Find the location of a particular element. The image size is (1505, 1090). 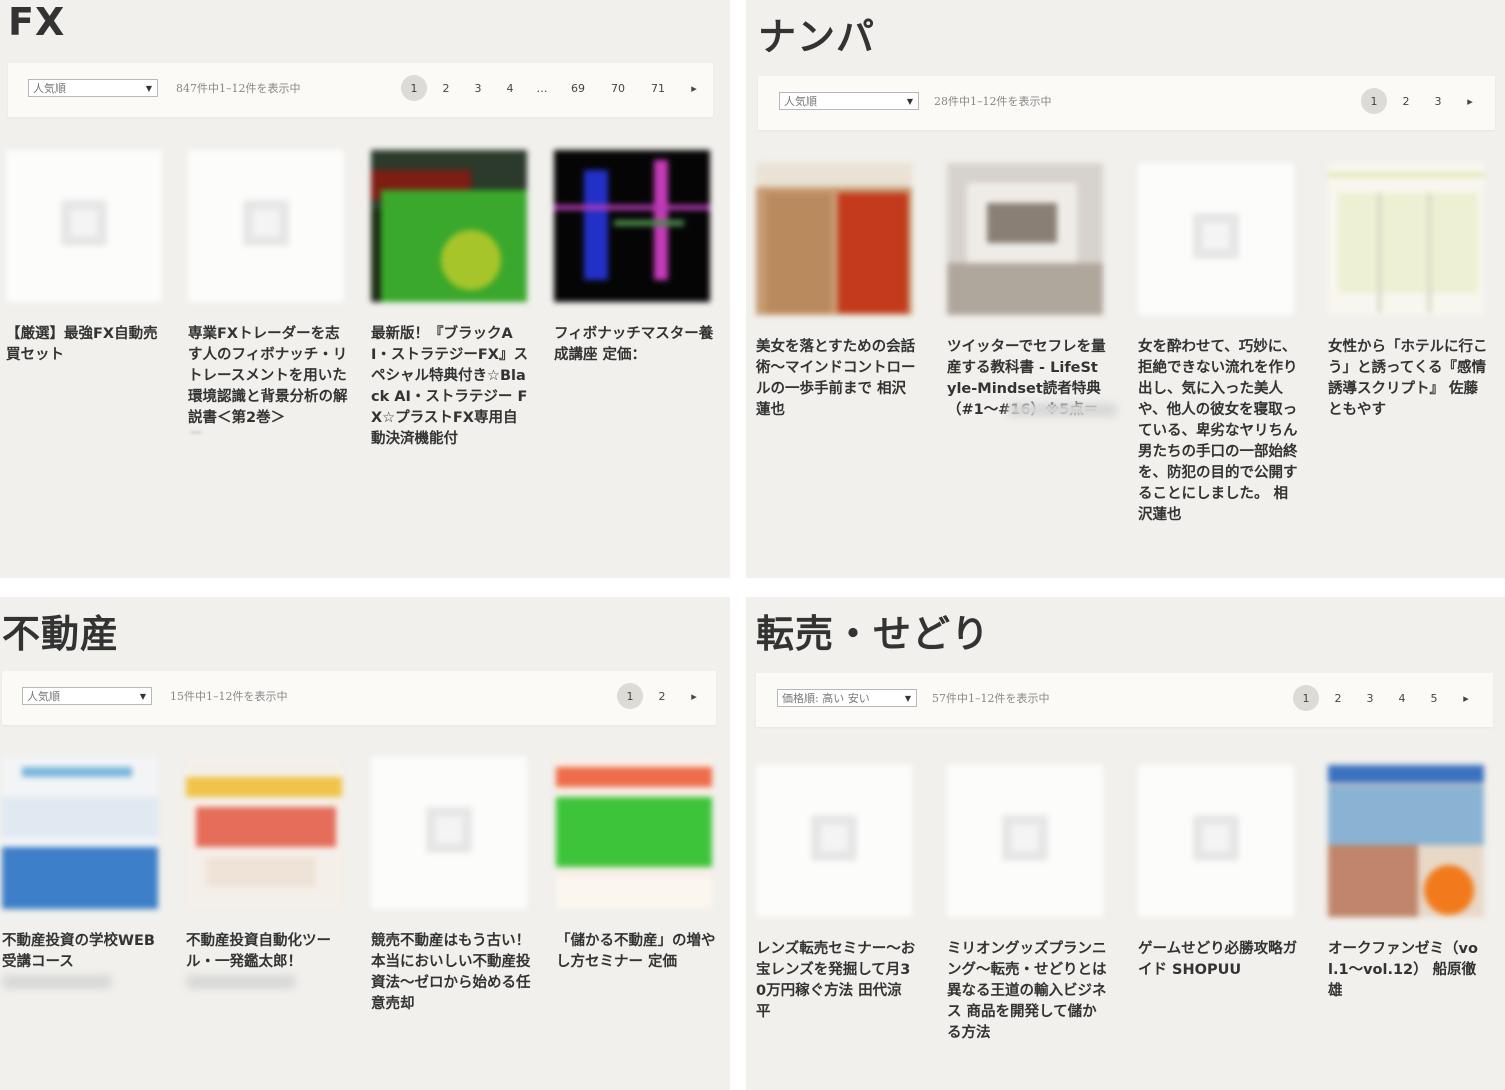

listing-toolbar: 人気順 ▼ 28件中1–12件を表示中 1 2 3 ▸ is located at coordinates (1126, 103).